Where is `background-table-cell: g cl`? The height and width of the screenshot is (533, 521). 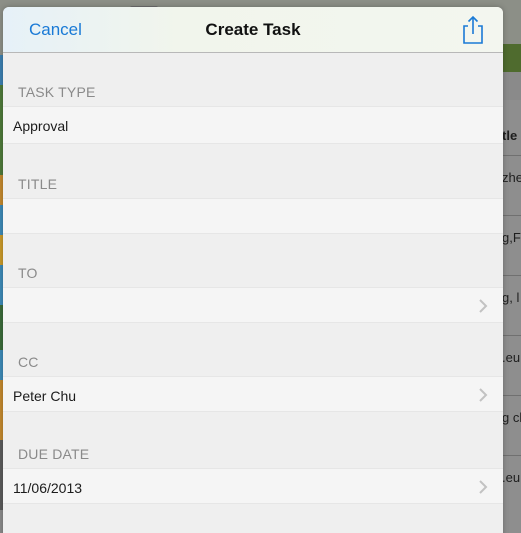 background-table-cell: g cl is located at coordinates (511, 417).